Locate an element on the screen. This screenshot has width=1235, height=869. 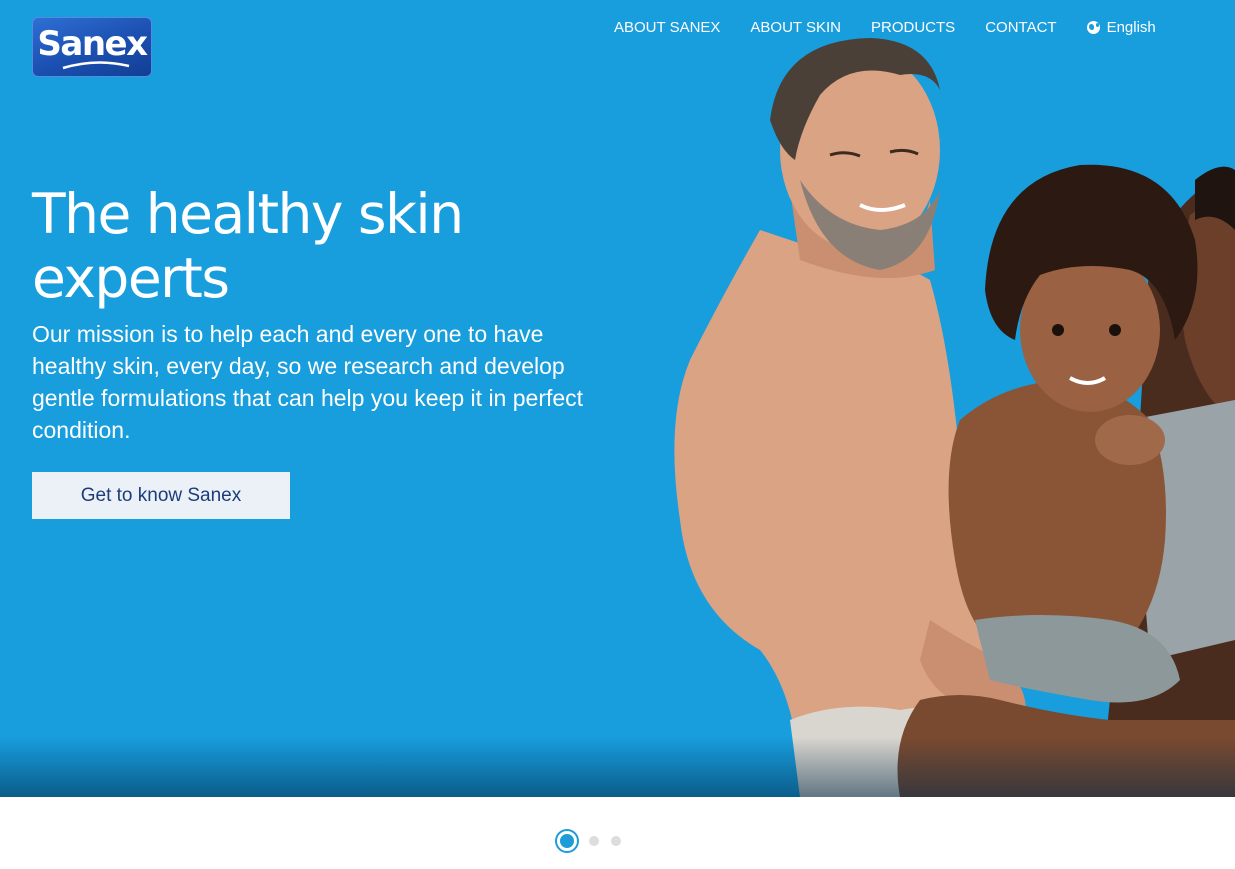
nav-item-about-sanex: ABOUT SANEX is located at coordinates (667, 27).